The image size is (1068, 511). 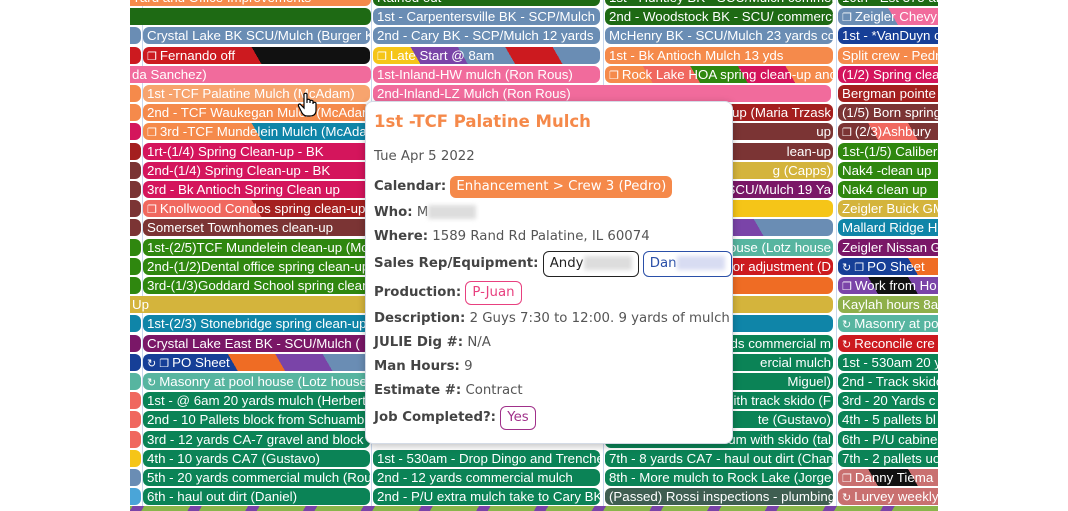 What do you see at coordinates (250, 3) in the screenshot?
I see `calendar-event: Yard and Office Improvements` at bounding box center [250, 3].